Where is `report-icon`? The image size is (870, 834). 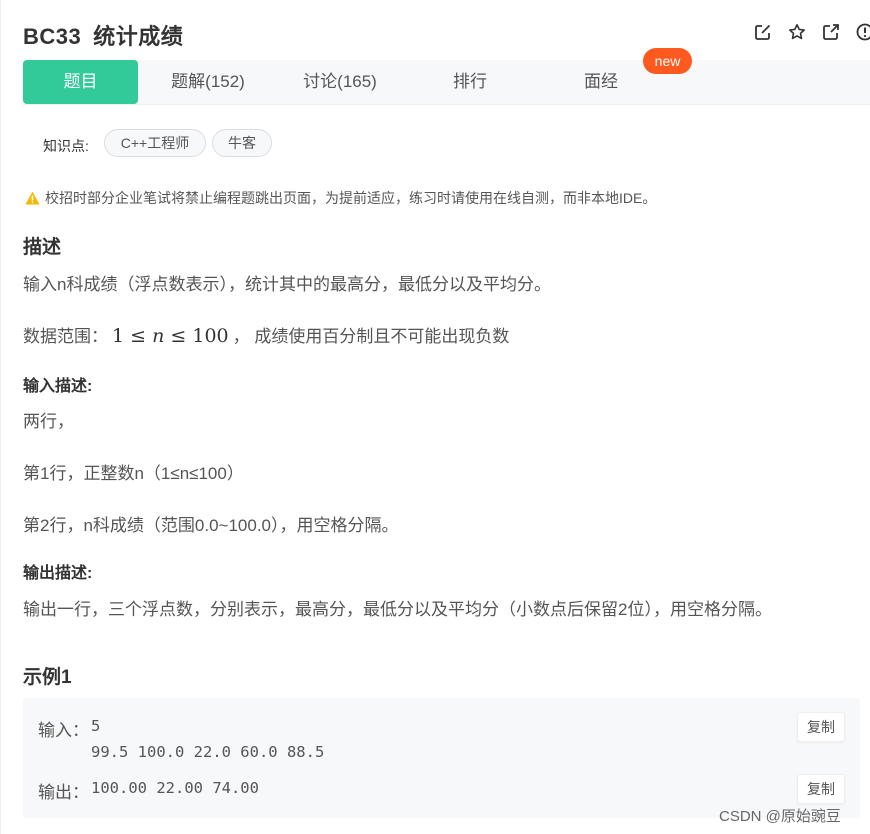
report-icon is located at coordinates (863, 32).